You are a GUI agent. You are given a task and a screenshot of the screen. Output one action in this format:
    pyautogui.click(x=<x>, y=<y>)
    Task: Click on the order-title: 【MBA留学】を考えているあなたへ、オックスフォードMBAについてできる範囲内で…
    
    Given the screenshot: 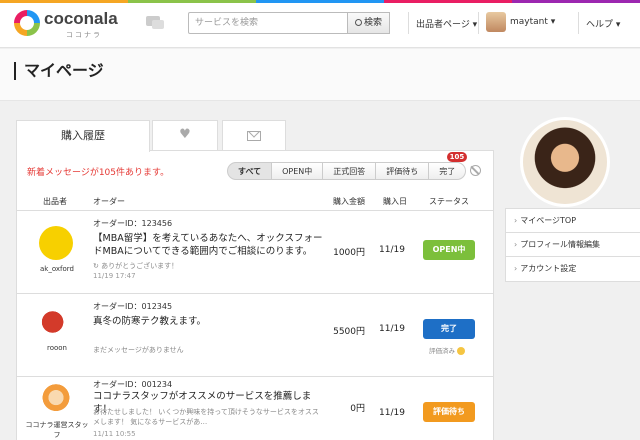 What is the action you would take?
    pyautogui.click(x=208, y=245)
    